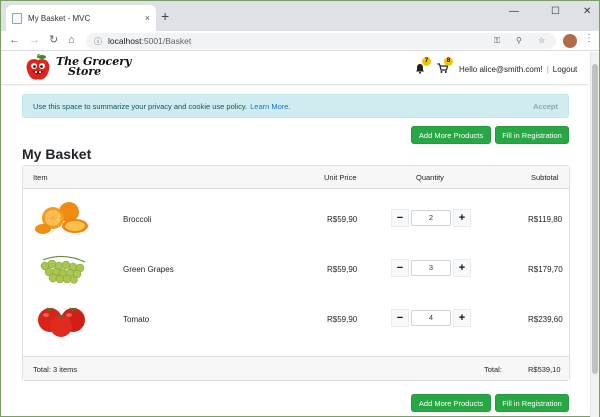  I want to click on browser-tab: My Basket - MVC ×, so click(81, 18).